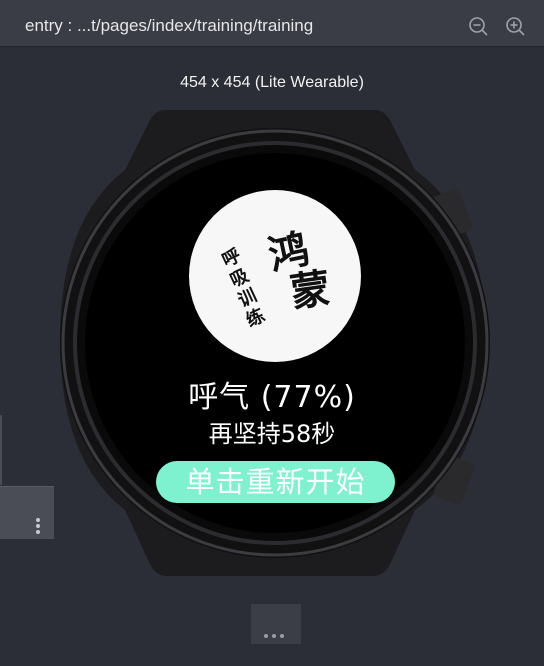  Describe the element at coordinates (27, 512) in the screenshot. I see `side-panel-tab` at that location.